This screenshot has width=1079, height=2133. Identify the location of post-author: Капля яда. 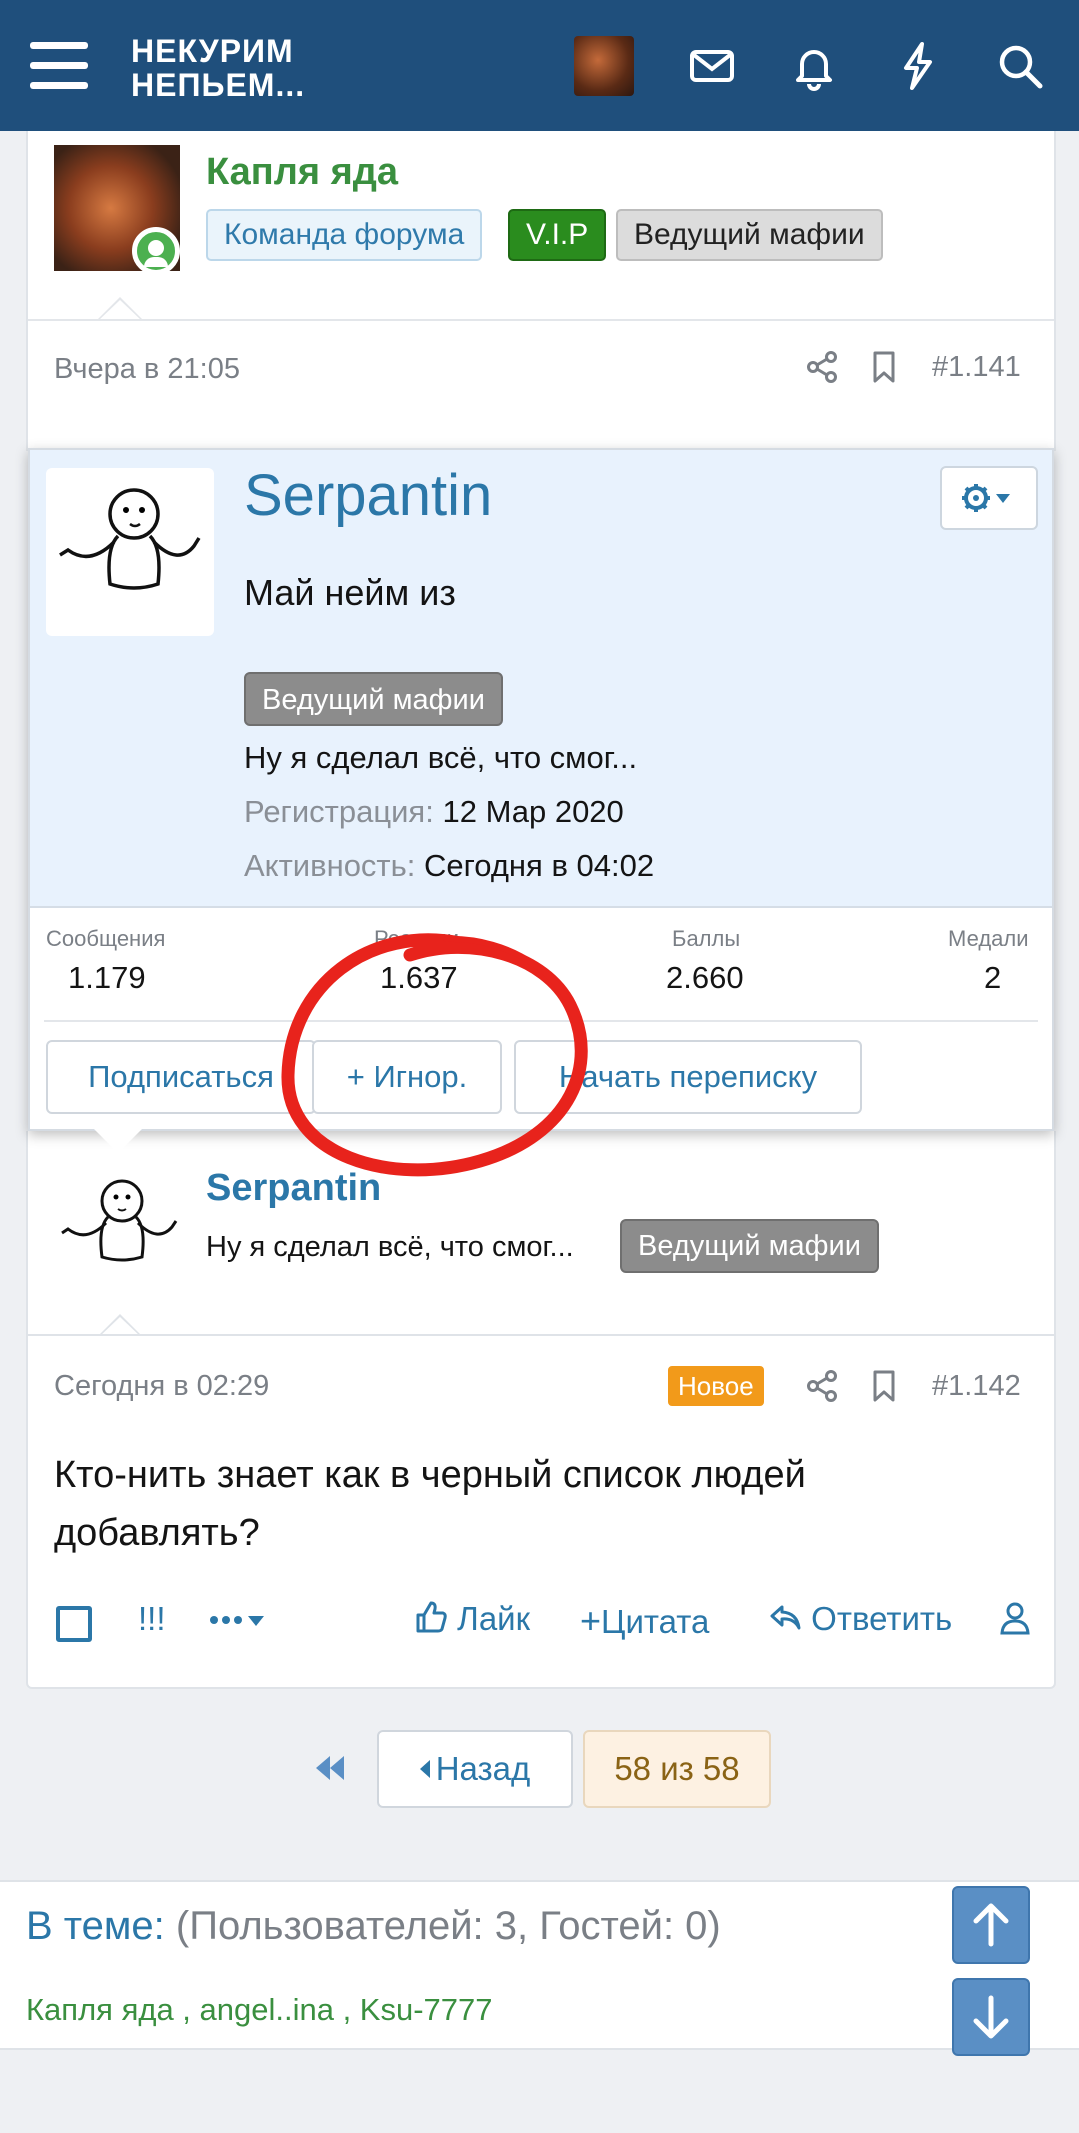
(302, 172).